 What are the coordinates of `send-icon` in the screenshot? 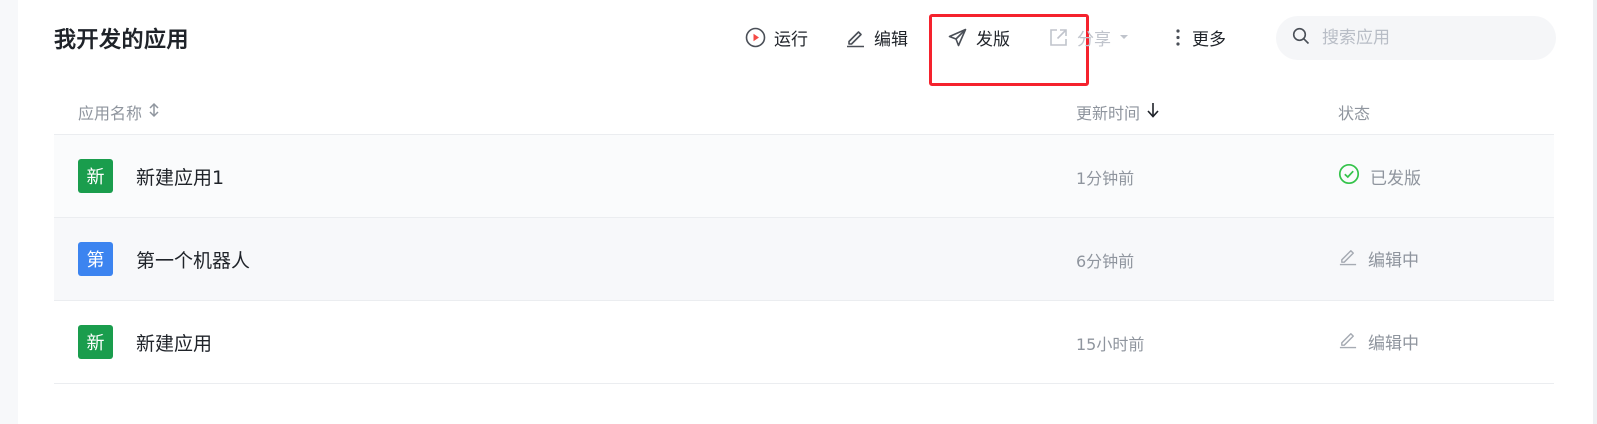 It's located at (957, 37).